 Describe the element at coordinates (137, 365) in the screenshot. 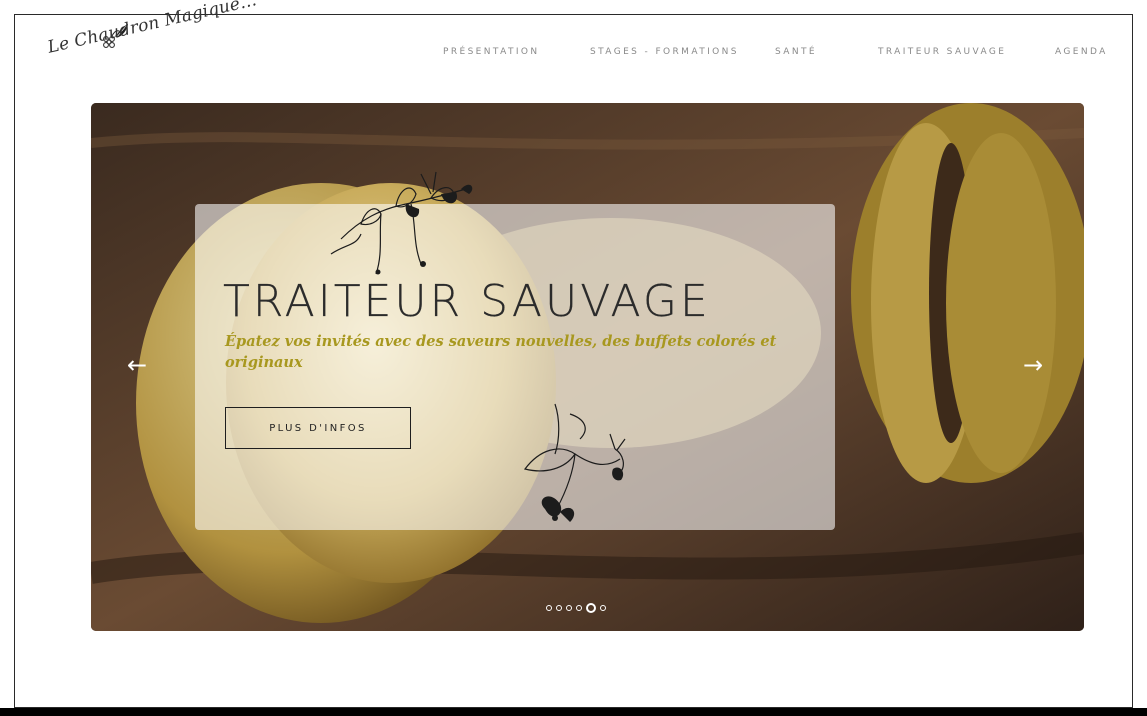

I see `arrow-left-icon: ←` at that location.